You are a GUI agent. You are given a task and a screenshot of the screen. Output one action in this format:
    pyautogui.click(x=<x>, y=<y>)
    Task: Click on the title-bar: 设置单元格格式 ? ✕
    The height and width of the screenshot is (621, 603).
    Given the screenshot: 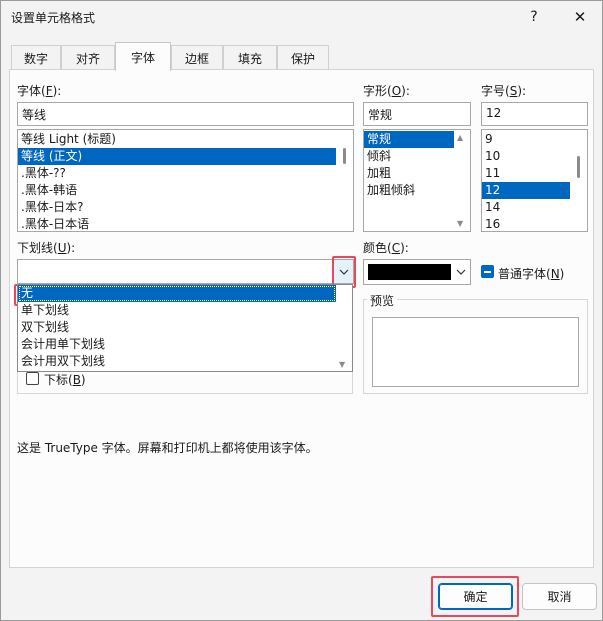 What is the action you would take?
    pyautogui.click(x=301, y=17)
    